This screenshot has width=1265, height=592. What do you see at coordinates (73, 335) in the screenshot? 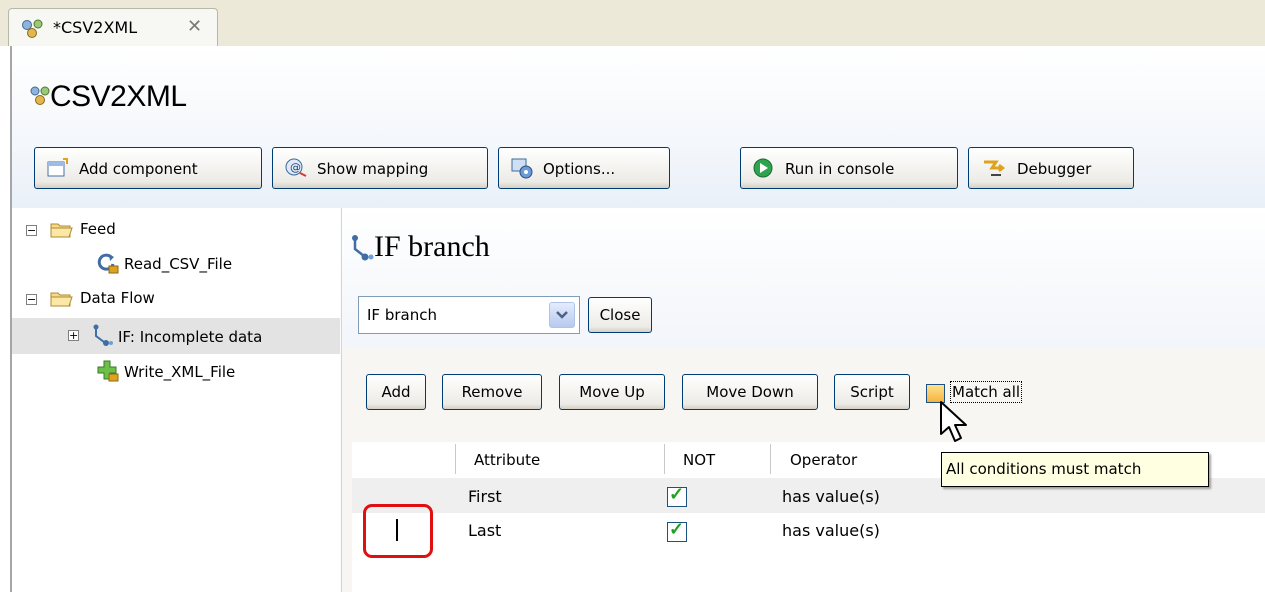
I see `expand-icon: +` at bounding box center [73, 335].